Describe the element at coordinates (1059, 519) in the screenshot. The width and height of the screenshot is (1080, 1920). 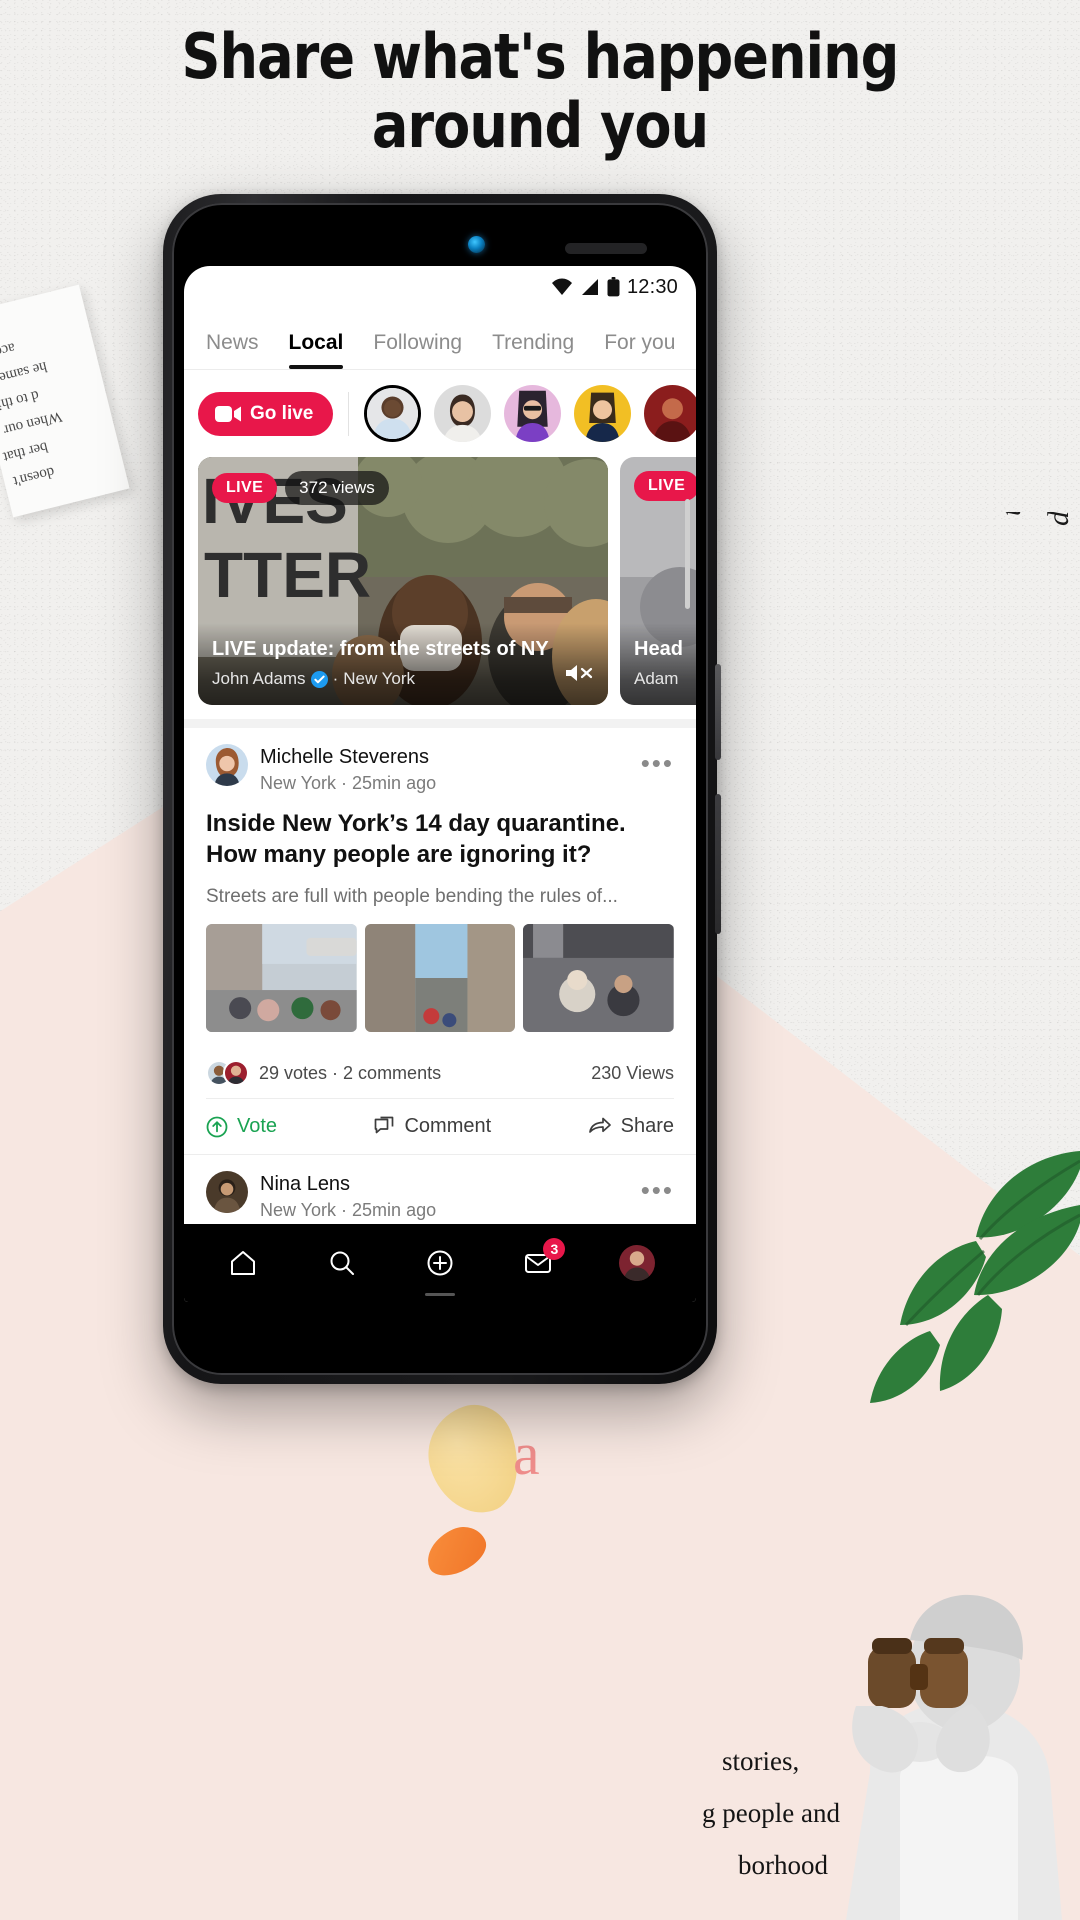
I see `paper-right-line-2: dreams` at that location.